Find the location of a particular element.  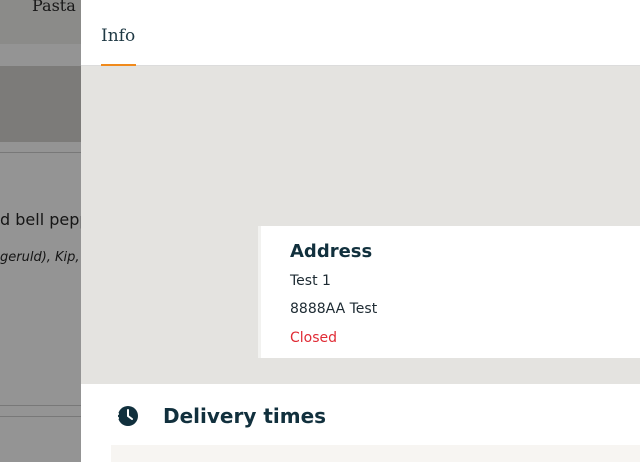

delivery-times-section: Delivery times is located at coordinates (360, 415).